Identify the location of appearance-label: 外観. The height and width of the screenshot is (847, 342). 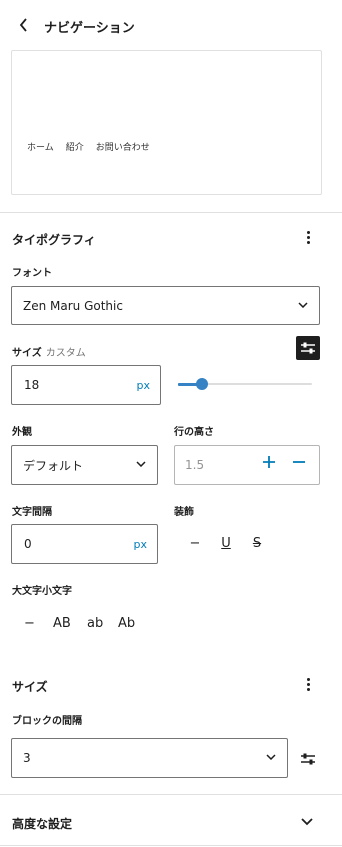
(22, 432).